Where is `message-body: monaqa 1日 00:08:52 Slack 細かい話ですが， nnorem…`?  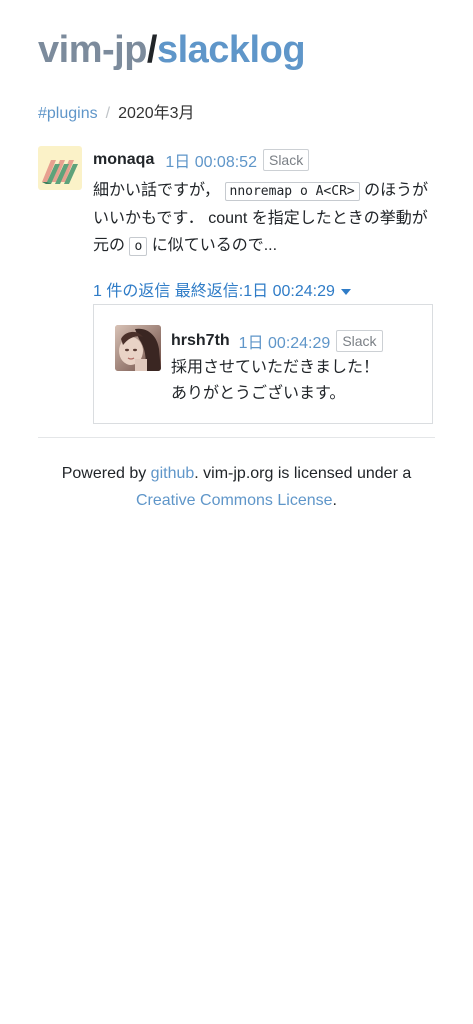
message-body: monaqa 1日 00:08:52 Slack 細かい話ですが， nnorem… is located at coordinates (265, 203).